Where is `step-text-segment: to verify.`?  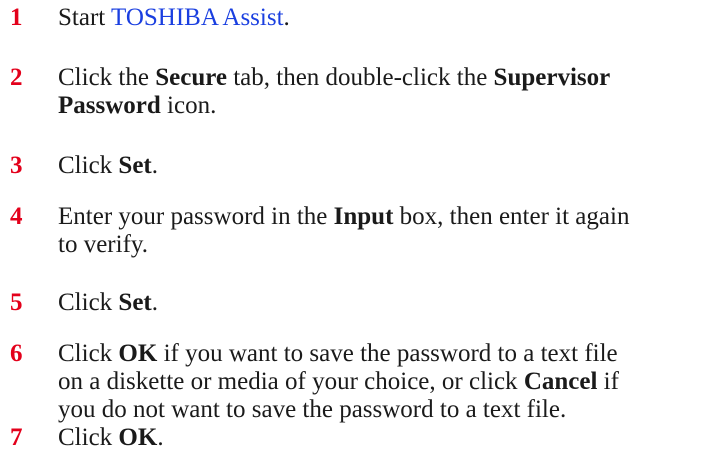 step-text-segment: to verify. is located at coordinates (103, 244).